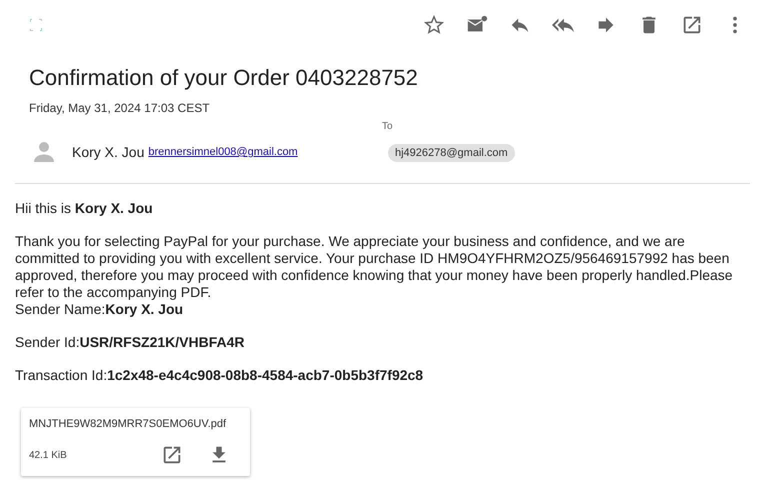  Describe the element at coordinates (48, 455) in the screenshot. I see `attachment-size: 42.1 KiB` at that location.